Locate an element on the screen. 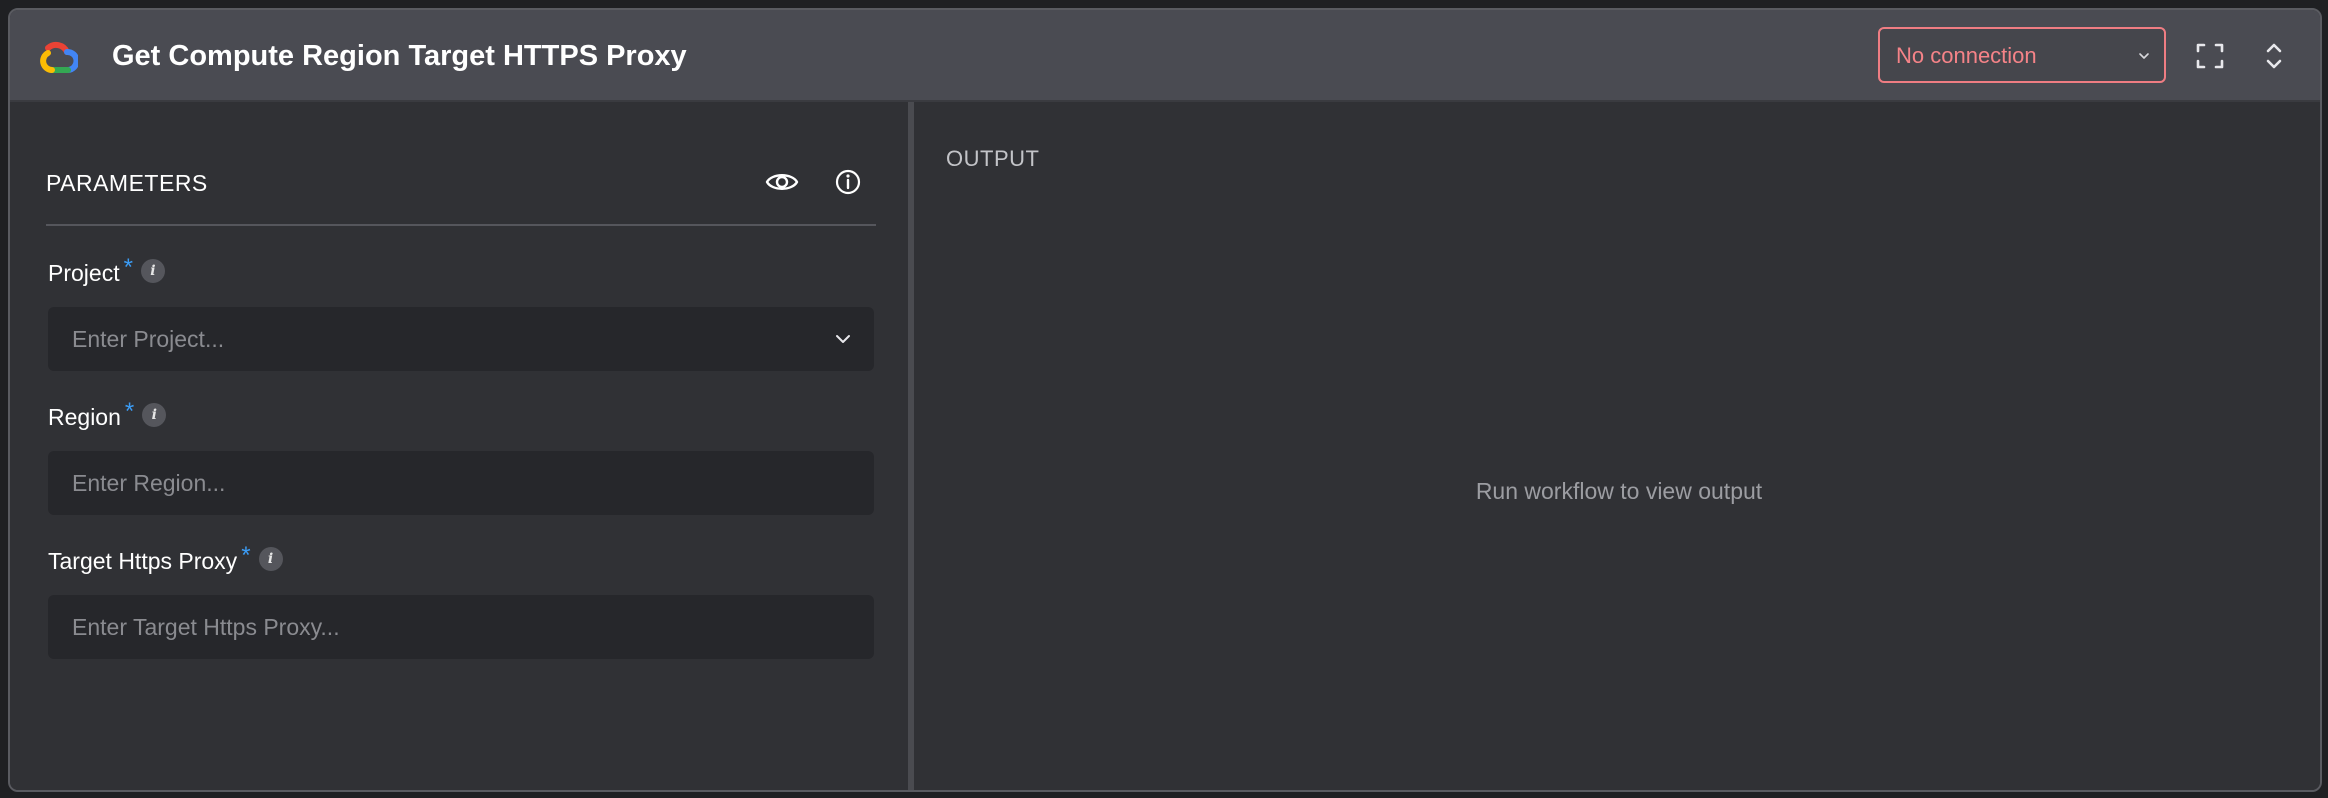 This screenshot has width=2328, height=798. chevron-down-icon is located at coordinates (2144, 56).